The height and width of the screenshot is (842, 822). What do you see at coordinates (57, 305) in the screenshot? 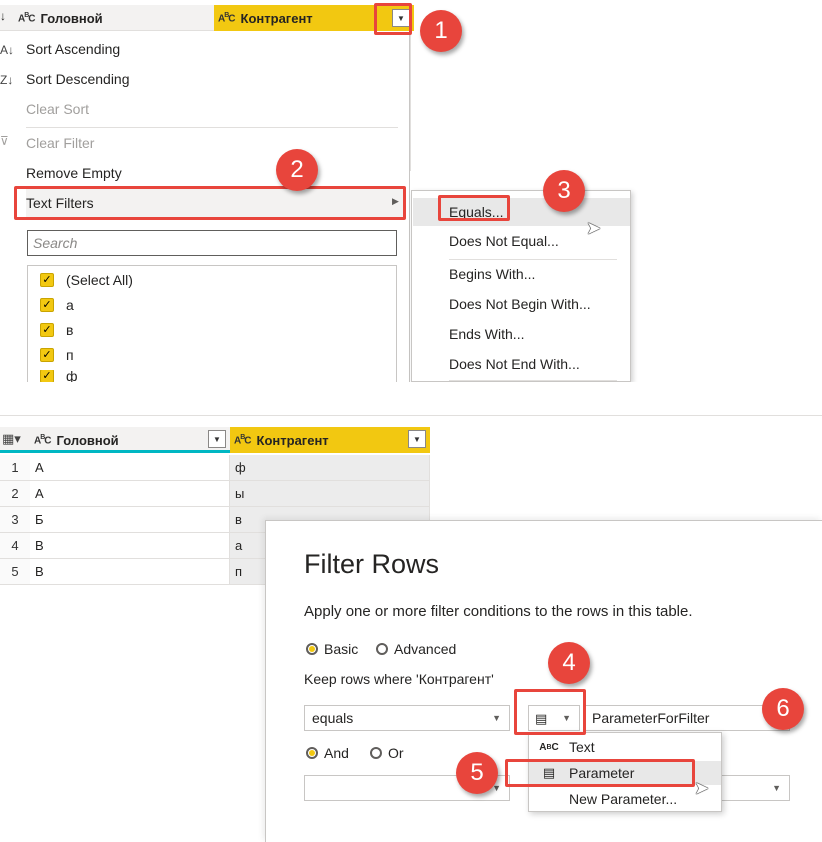
I see `checklist-item: ✓ а` at bounding box center [57, 305].